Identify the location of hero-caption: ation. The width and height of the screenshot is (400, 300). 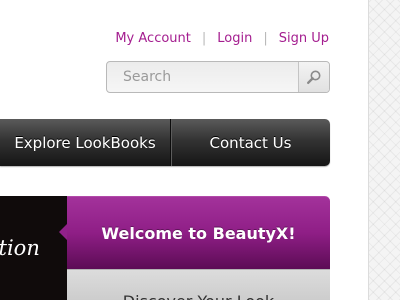
(20, 248).